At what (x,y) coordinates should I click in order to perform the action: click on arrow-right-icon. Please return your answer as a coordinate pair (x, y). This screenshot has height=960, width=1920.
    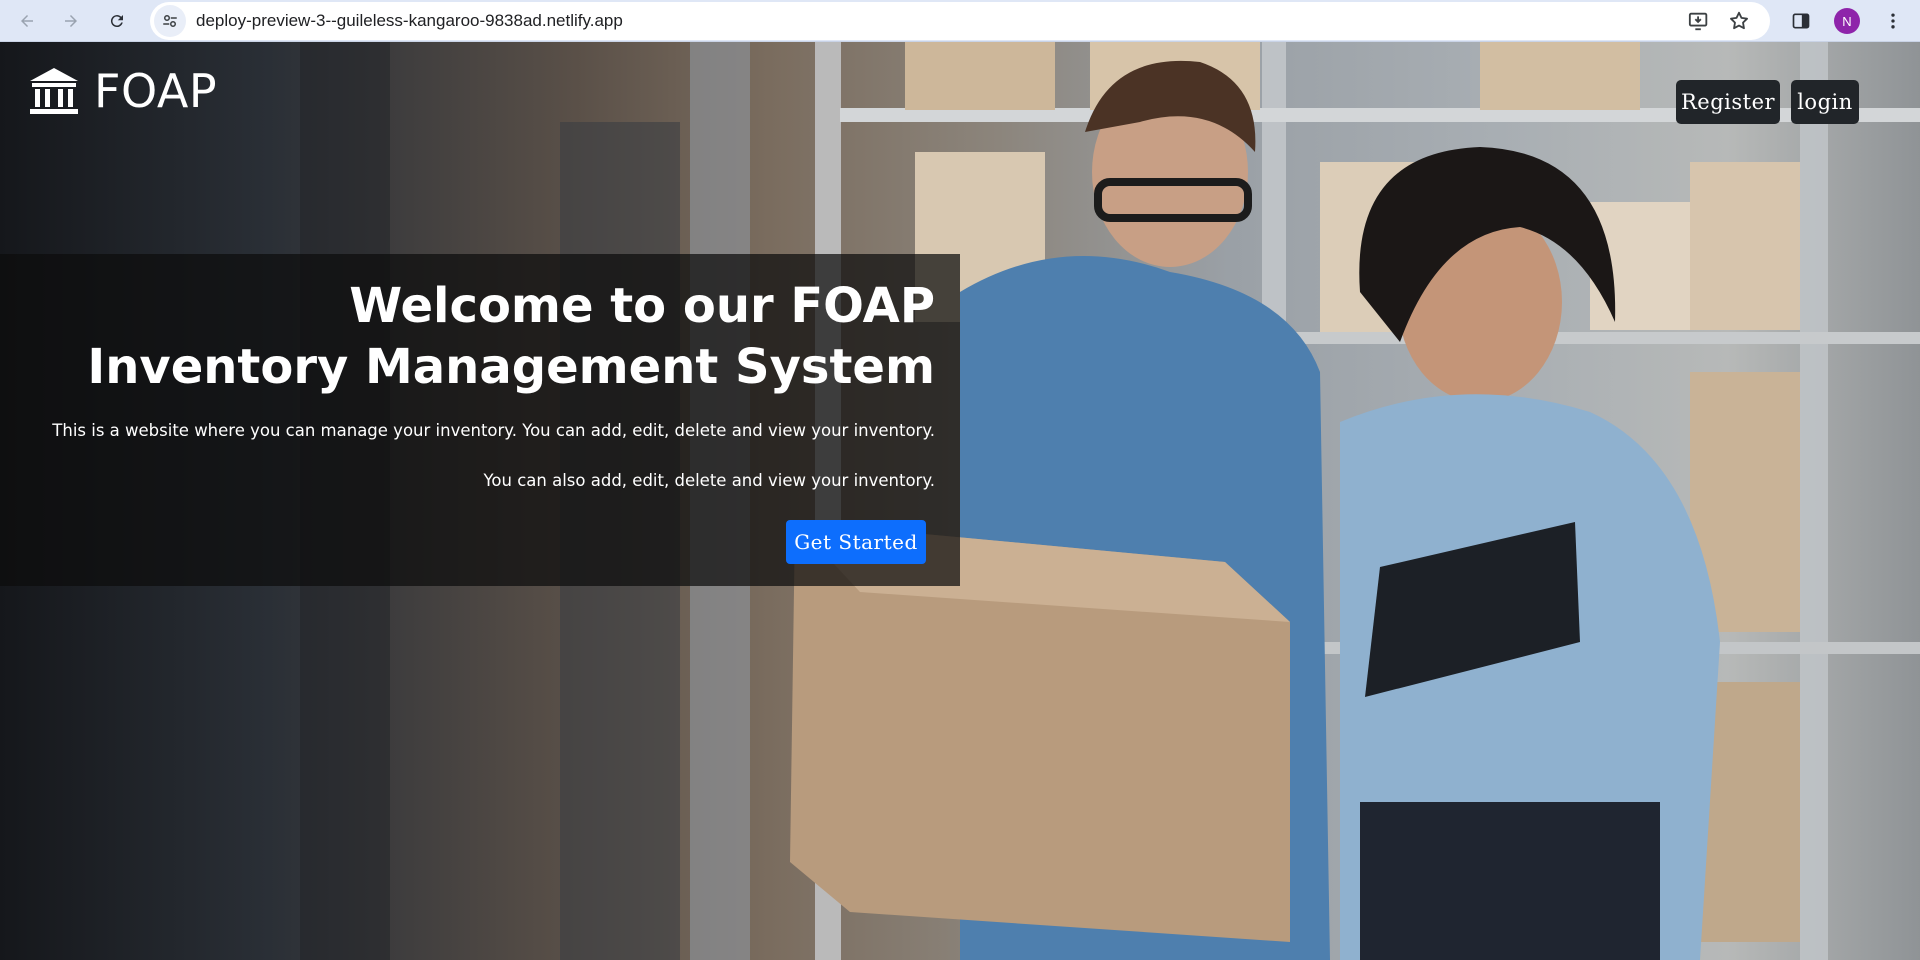
    Looking at the image, I should click on (71, 21).